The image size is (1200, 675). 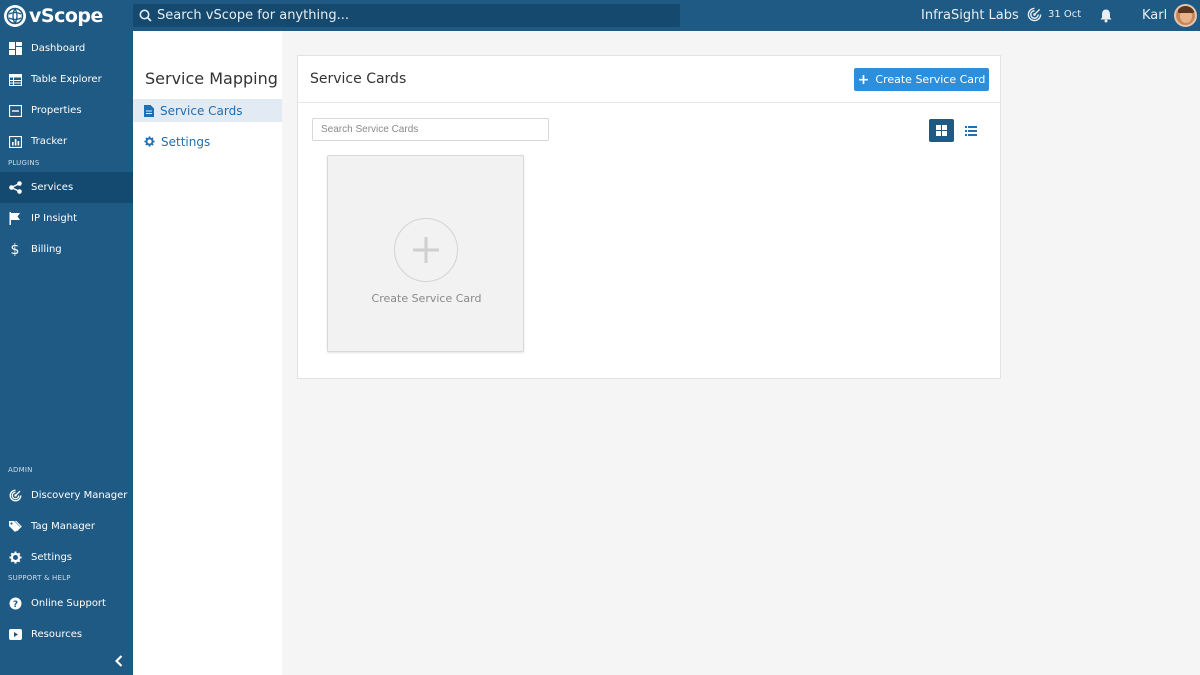 I want to click on grid-icon, so click(x=941, y=130).